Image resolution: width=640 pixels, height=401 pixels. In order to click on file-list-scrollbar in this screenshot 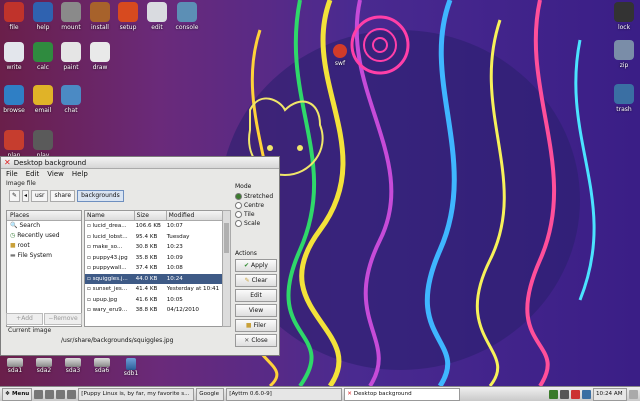, I will do `click(226, 268)`.